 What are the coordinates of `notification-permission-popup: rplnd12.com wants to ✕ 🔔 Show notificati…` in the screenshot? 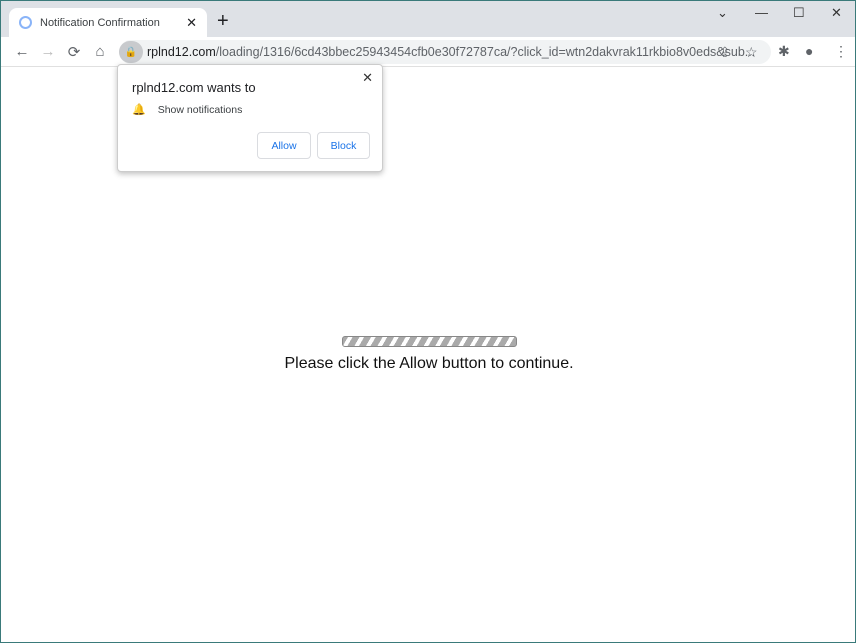 It's located at (250, 118).